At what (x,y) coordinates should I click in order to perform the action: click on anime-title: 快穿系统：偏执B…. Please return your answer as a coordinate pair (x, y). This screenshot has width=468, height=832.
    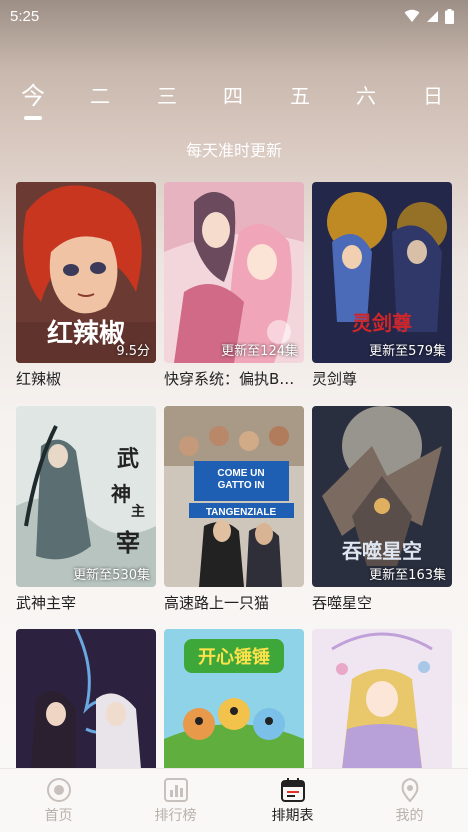
    Looking at the image, I should click on (234, 379).